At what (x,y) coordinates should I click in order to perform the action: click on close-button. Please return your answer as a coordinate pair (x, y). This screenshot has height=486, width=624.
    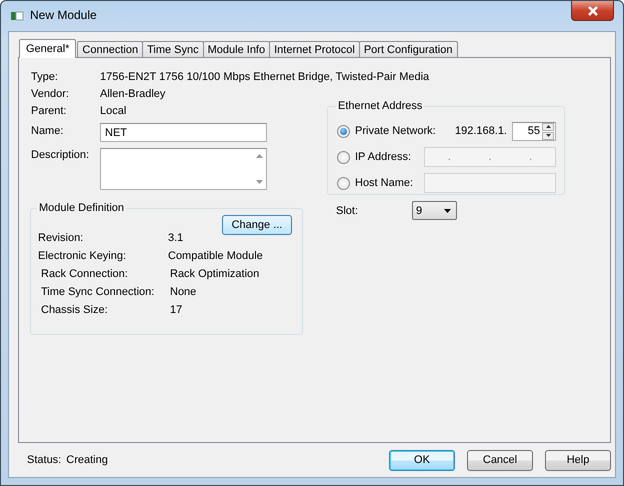
    Looking at the image, I should click on (592, 11).